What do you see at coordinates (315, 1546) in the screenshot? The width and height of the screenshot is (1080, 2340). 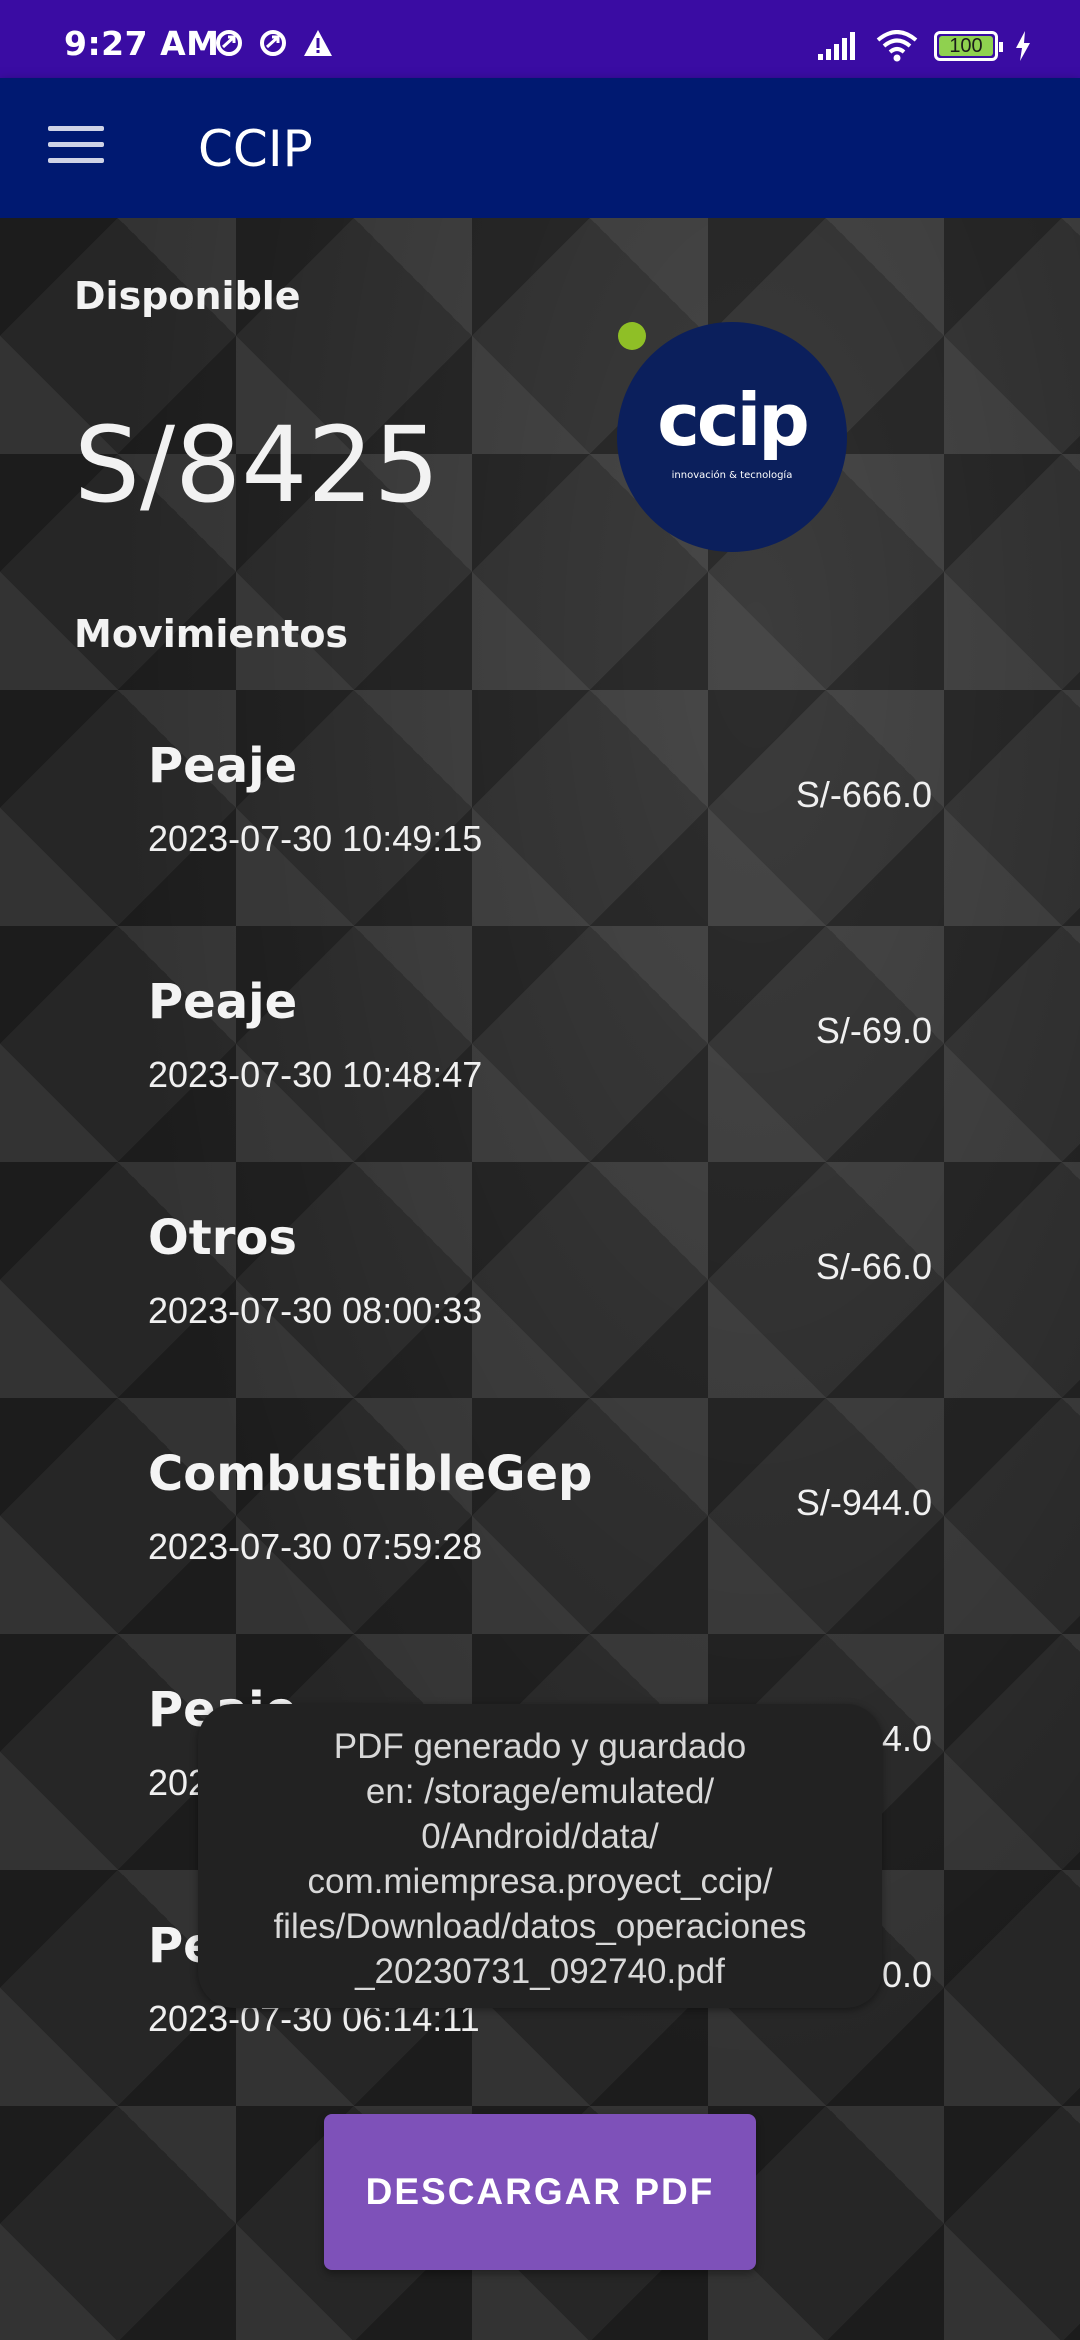 I see `movement-date: 2023-07-30 07:59:28` at bounding box center [315, 1546].